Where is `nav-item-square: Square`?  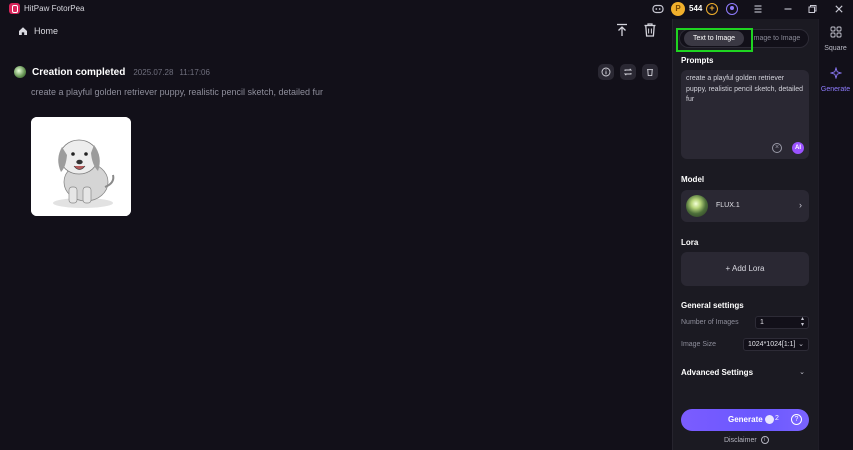 nav-item-square: Square is located at coordinates (835, 38).